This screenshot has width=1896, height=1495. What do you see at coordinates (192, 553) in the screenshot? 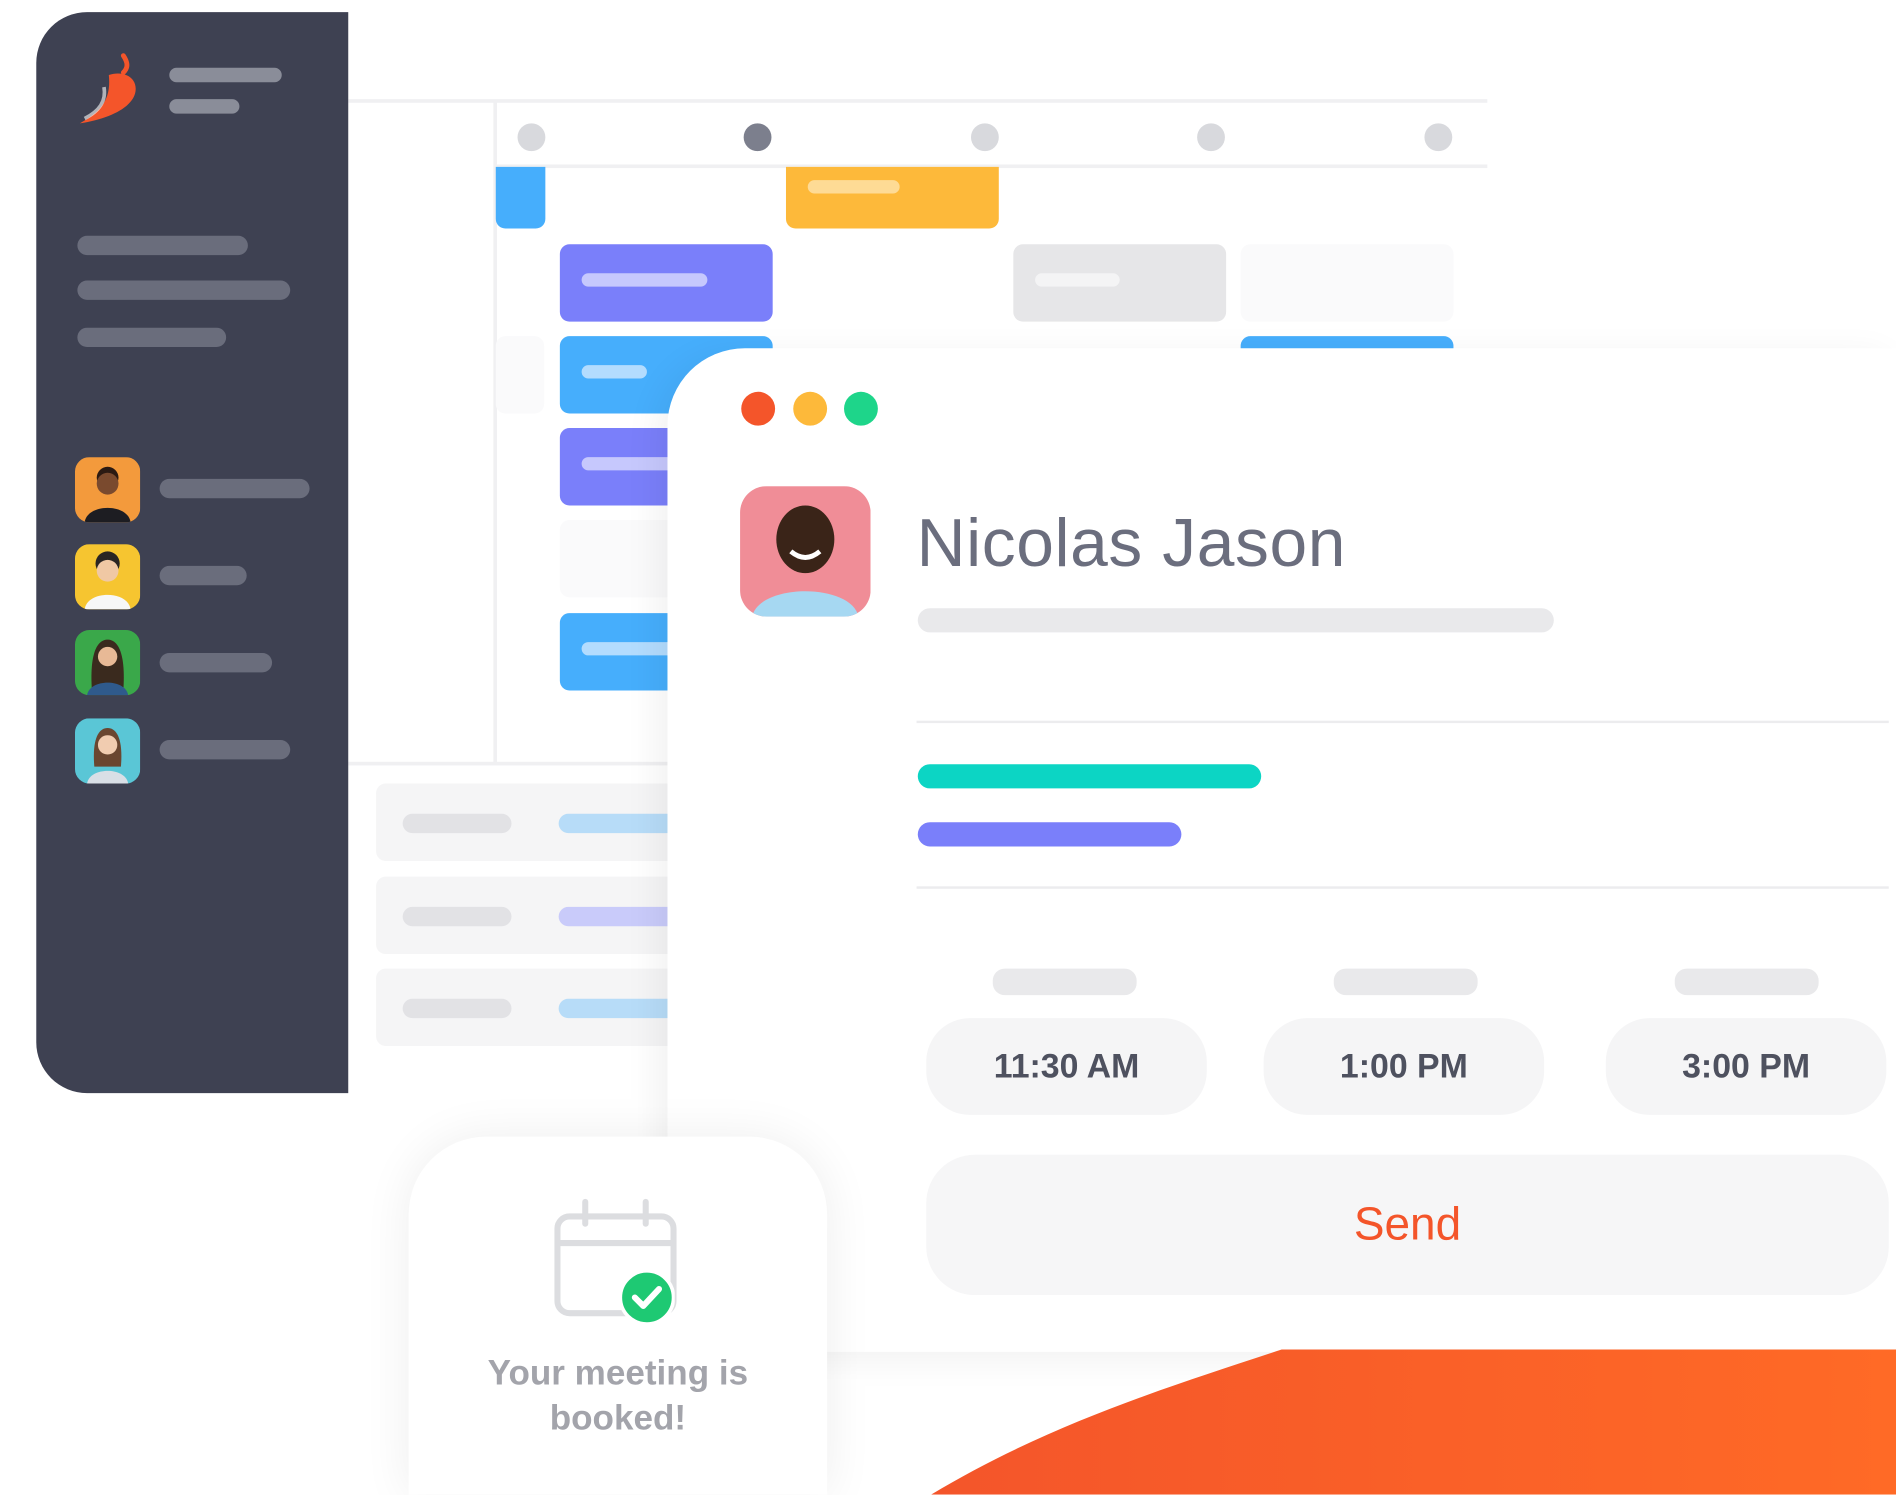
I see `sidebar` at bounding box center [192, 553].